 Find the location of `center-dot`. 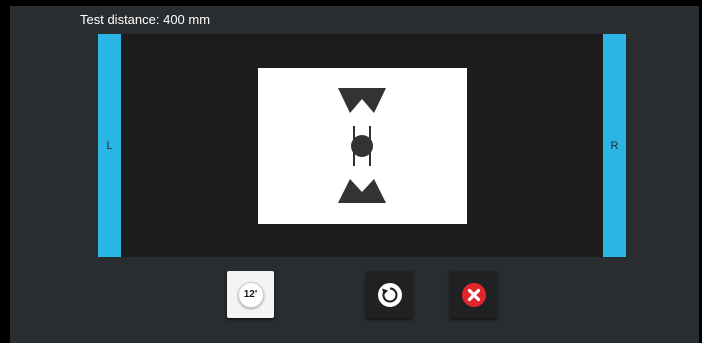

center-dot is located at coordinates (362, 146).